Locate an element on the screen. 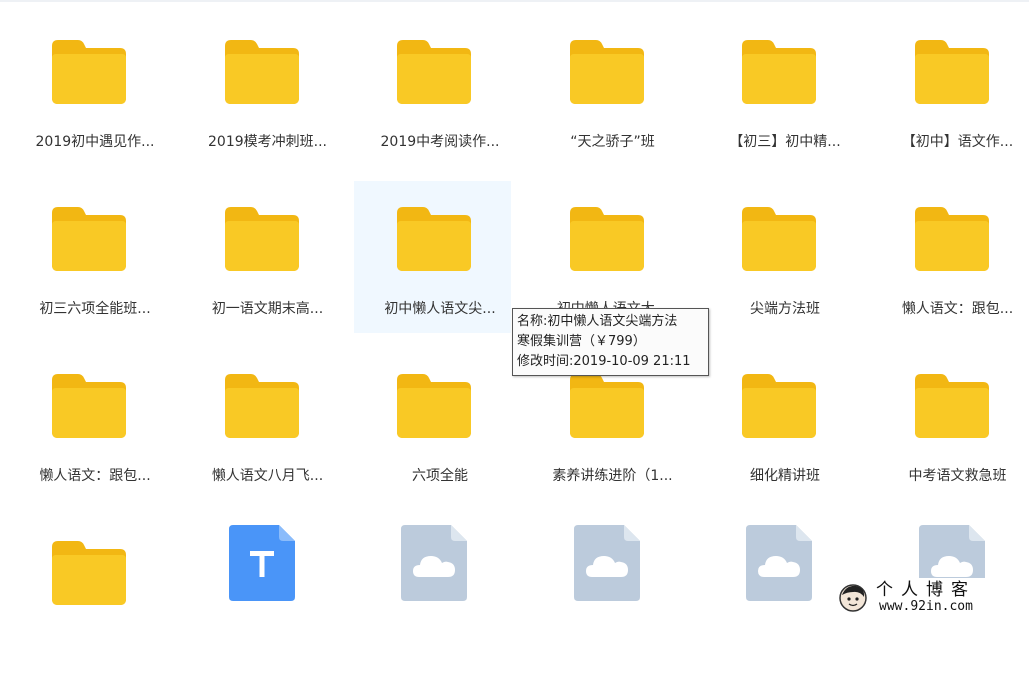  folder-item: 细化精讲班 is located at coordinates (777, 424).